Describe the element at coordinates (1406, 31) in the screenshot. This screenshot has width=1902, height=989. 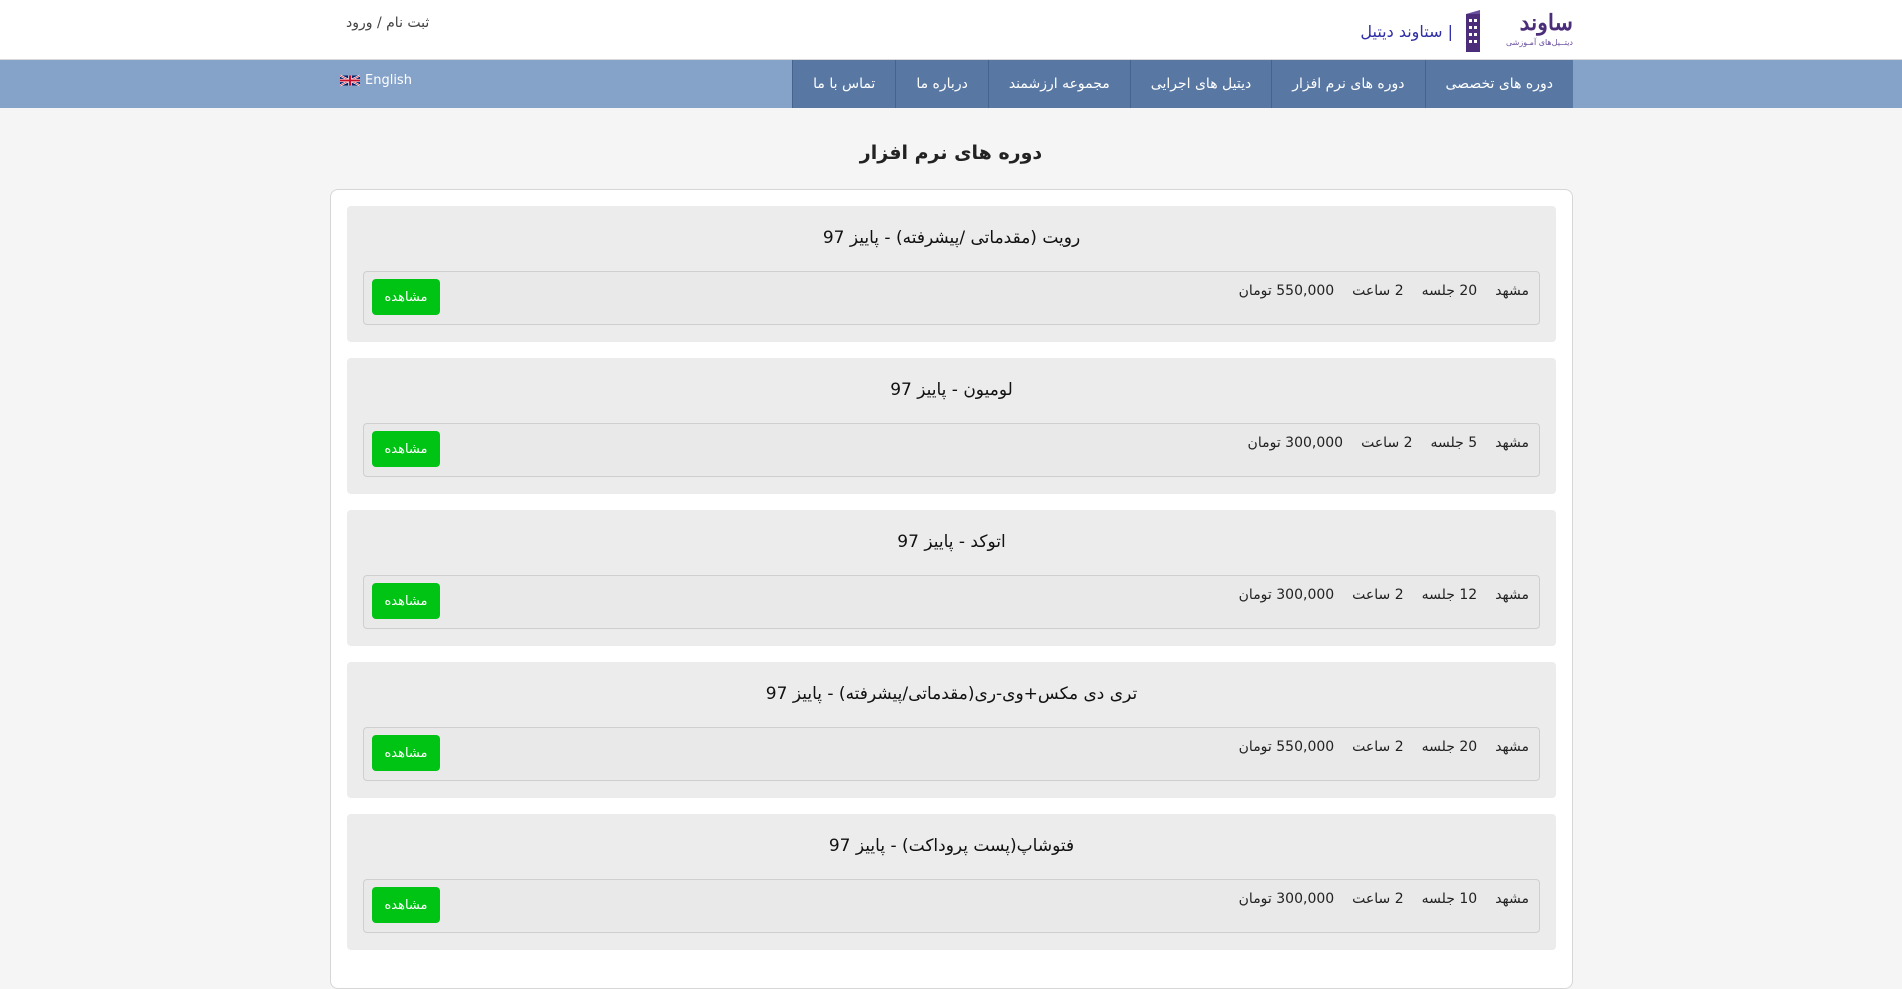
I see `brand-name: | ستاوند دیتیل` at that location.